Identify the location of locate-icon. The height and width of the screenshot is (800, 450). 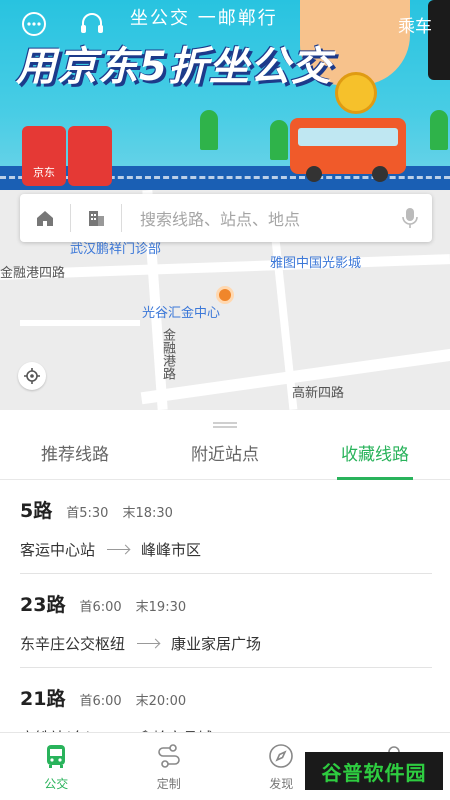
(32, 376).